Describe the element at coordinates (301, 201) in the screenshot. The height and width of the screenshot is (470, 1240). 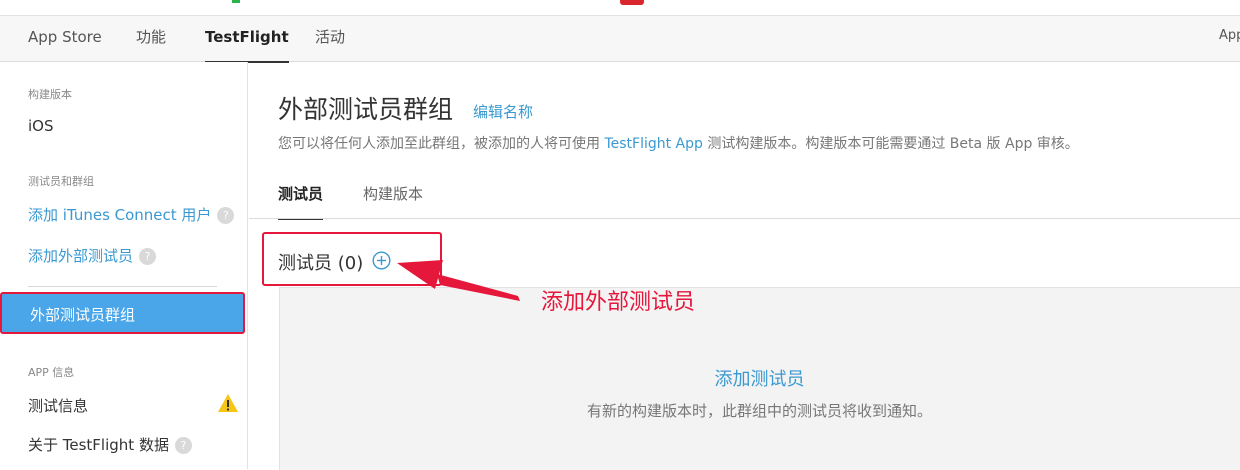
I see `tab-testers: 测试员` at that location.